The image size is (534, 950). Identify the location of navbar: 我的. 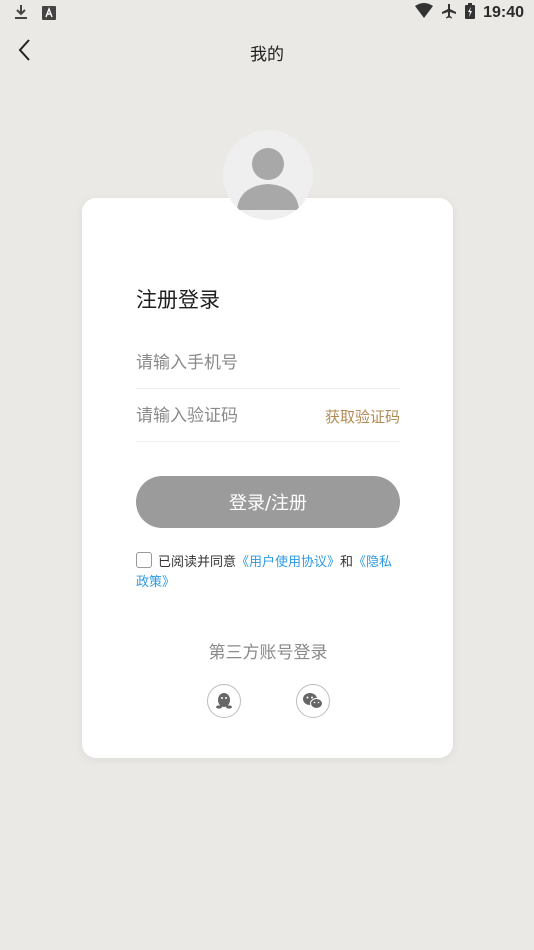
(267, 50).